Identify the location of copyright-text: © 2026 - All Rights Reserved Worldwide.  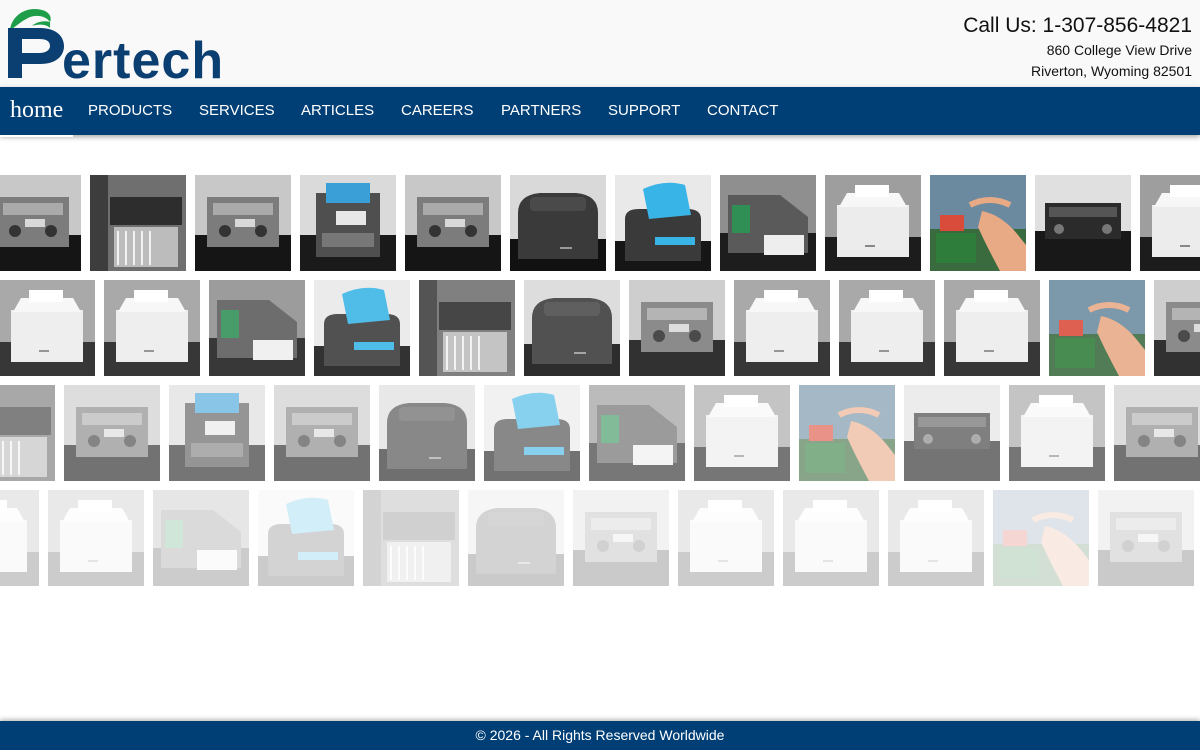
(600, 735).